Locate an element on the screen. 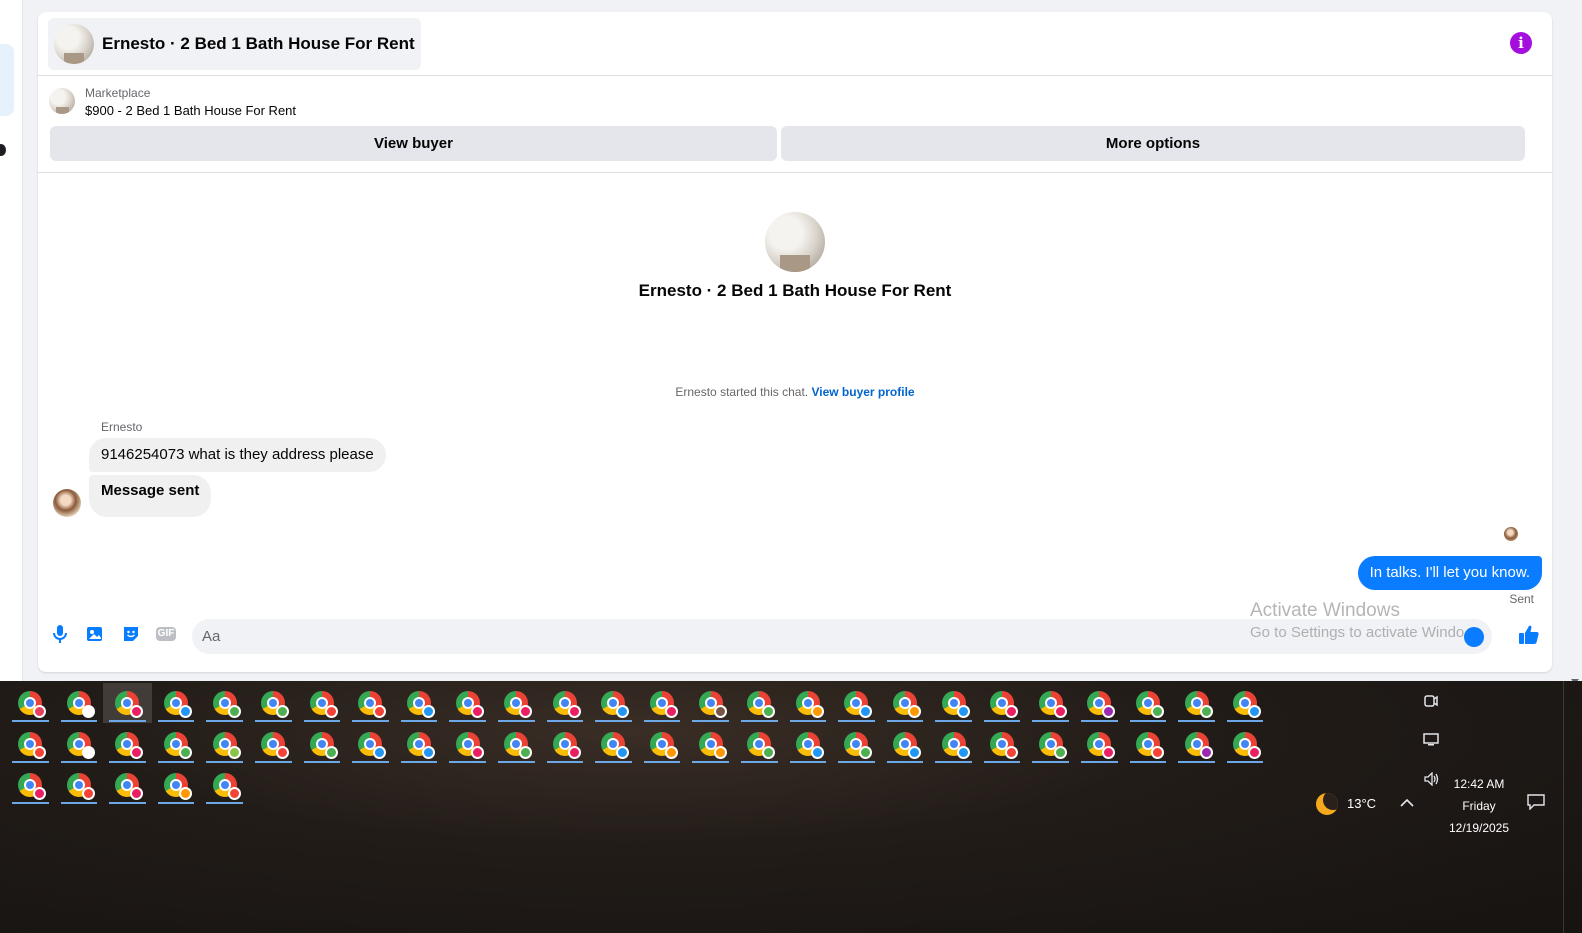 This screenshot has height=933, width=1582. photo-icon is located at coordinates (95, 634).